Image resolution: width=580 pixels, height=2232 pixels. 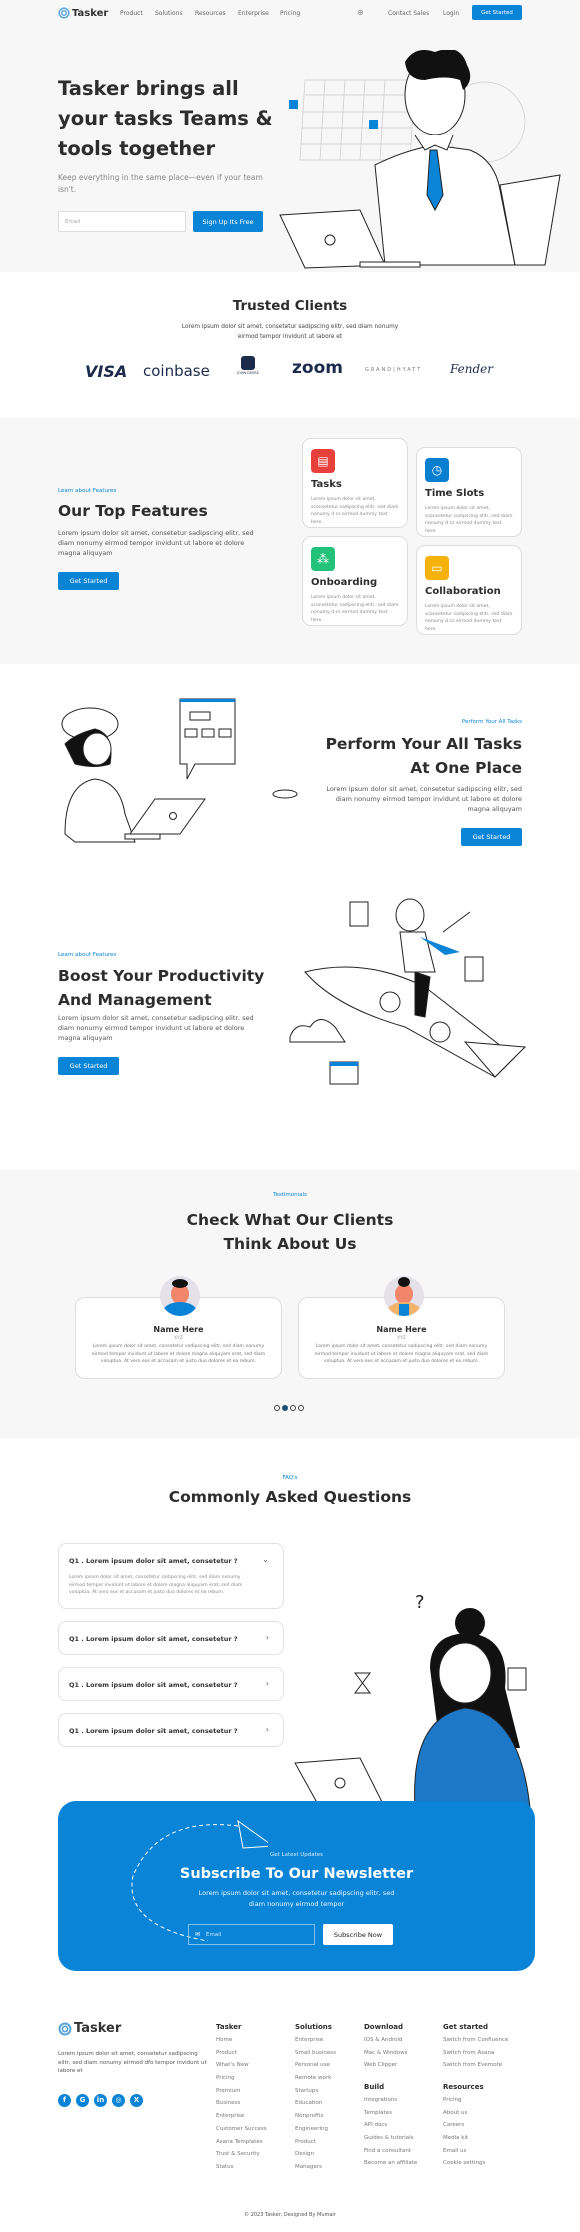 What do you see at coordinates (475, 2043) in the screenshot?
I see `footer-link: Switch from Confluence` at bounding box center [475, 2043].